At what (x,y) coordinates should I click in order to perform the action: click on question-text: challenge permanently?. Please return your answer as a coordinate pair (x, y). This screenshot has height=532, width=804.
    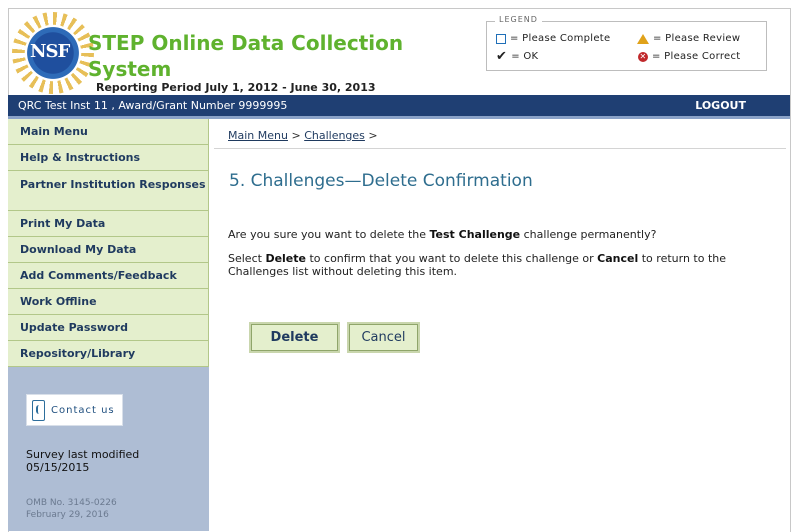
    Looking at the image, I should click on (588, 234).